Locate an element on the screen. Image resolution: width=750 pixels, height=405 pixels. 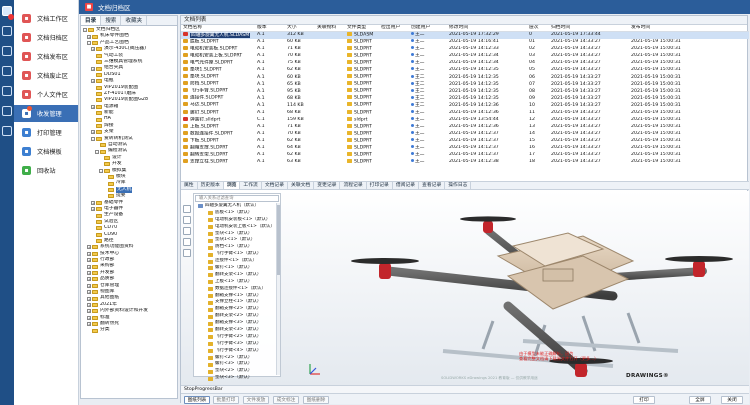
layers-icon is located at coordinates (7, 111).